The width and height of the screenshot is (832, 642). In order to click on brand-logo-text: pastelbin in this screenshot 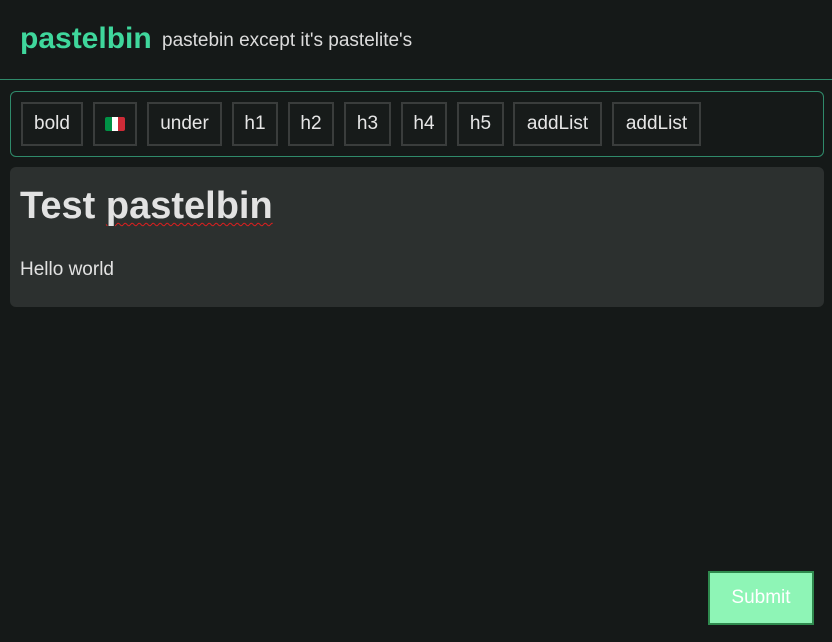, I will do `click(86, 39)`.